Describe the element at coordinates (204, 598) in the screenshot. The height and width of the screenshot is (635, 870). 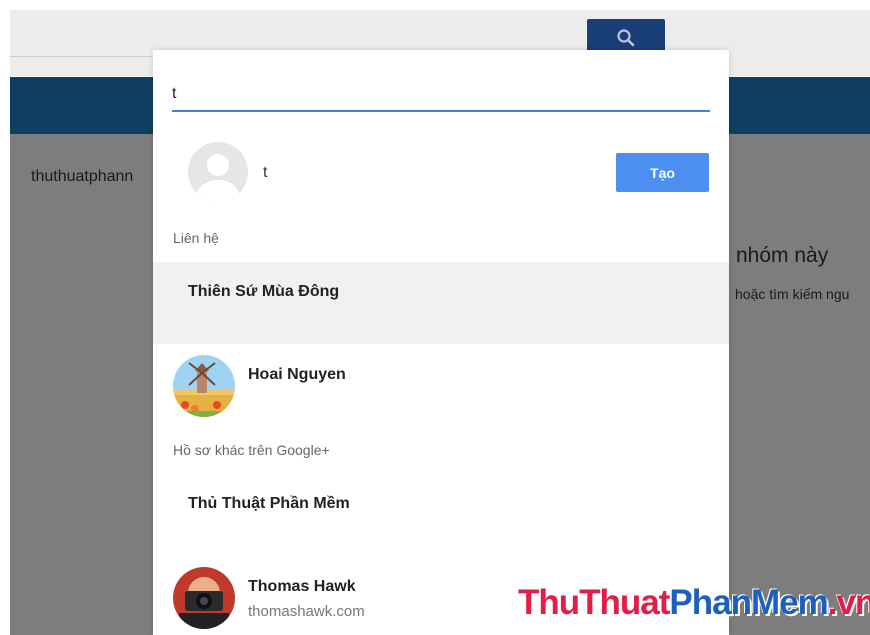
I see `thomas-hawk-avatar` at that location.